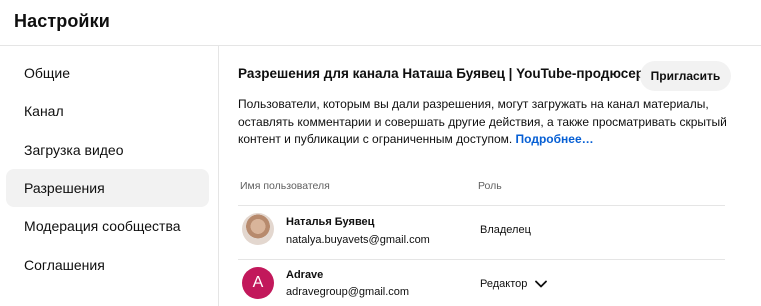 Image resolution: width=761 pixels, height=306 pixels. What do you see at coordinates (47, 73) in the screenshot?
I see `sidebar-item-label: Общие` at bounding box center [47, 73].